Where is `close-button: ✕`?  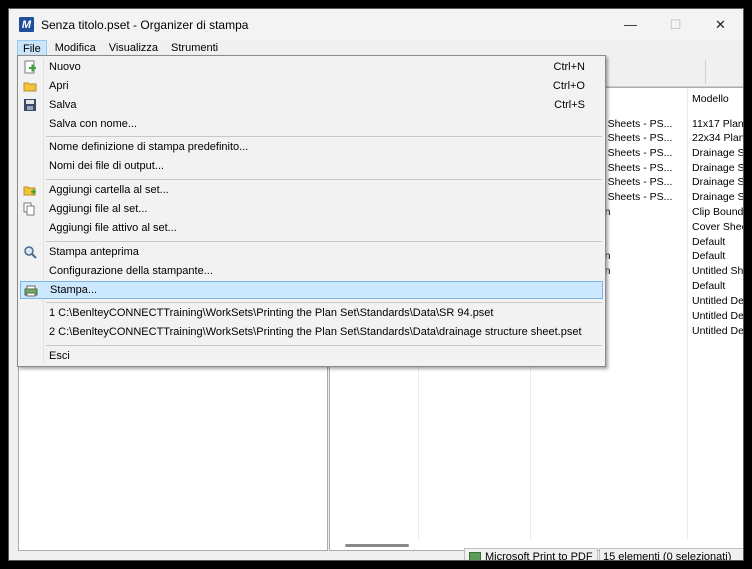 close-button: ✕ is located at coordinates (720, 24).